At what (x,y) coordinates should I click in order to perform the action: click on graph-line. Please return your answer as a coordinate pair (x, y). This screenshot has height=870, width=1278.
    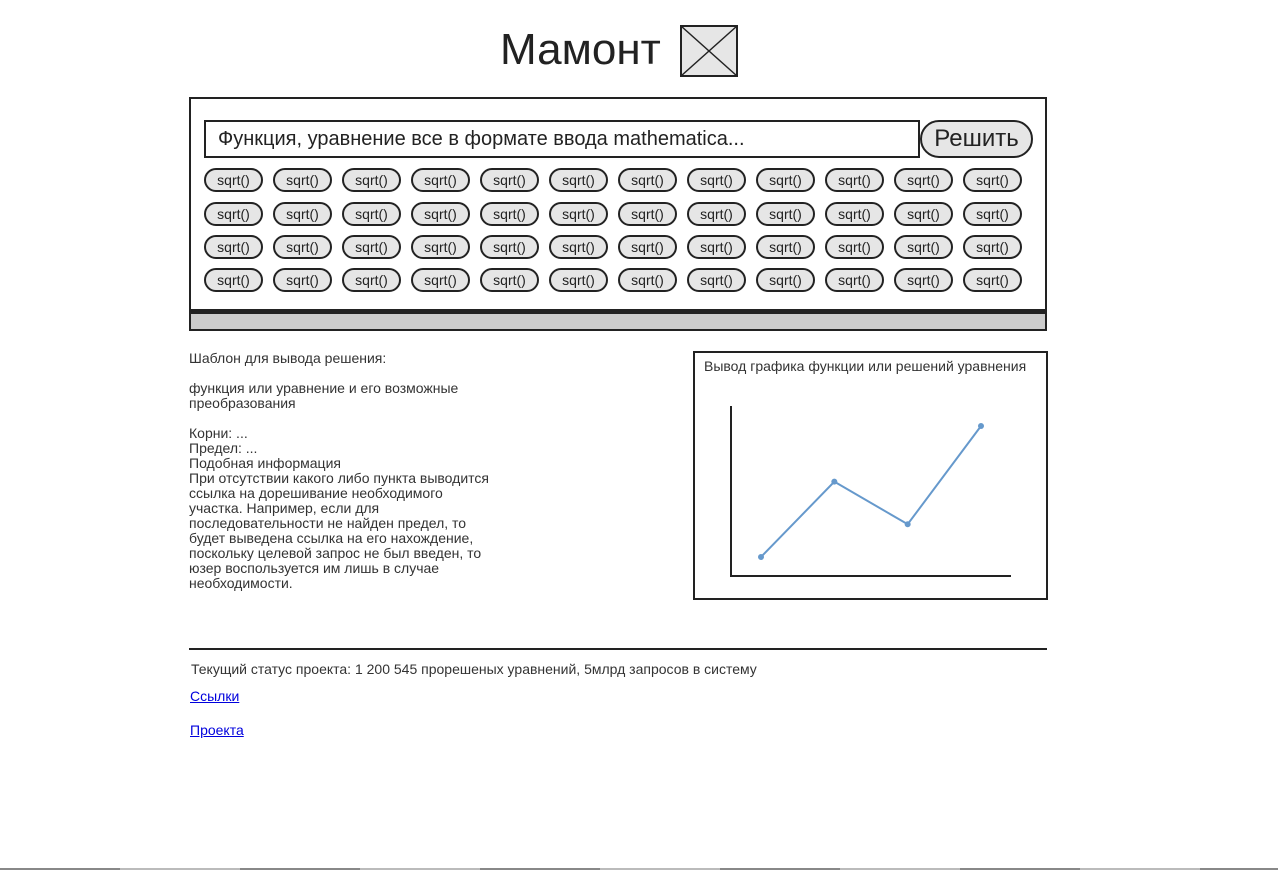
    Looking at the image, I should click on (871, 491).